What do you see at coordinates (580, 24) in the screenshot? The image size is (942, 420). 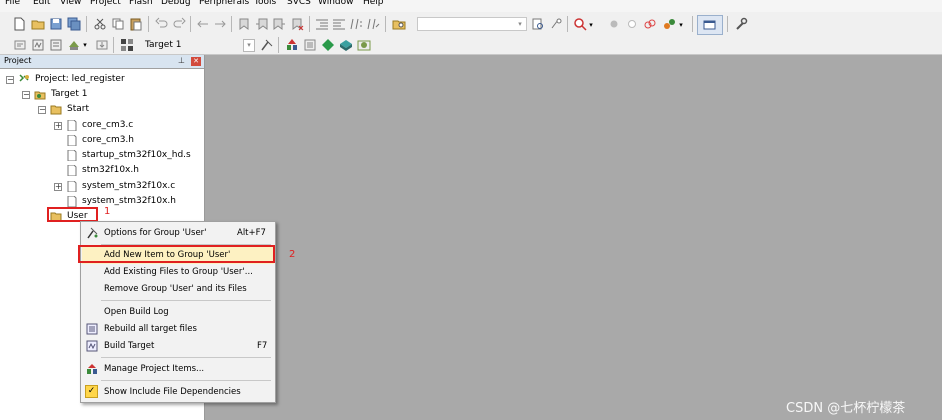 I see `debug-session-icon` at bounding box center [580, 24].